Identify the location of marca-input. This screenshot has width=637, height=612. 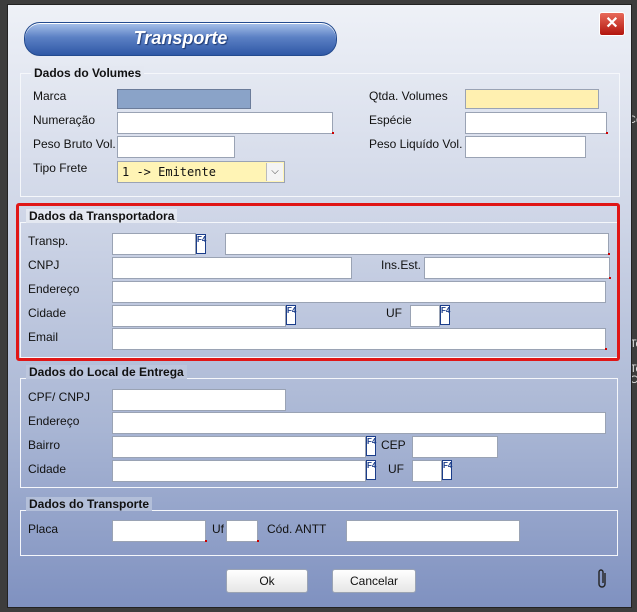
(184, 99).